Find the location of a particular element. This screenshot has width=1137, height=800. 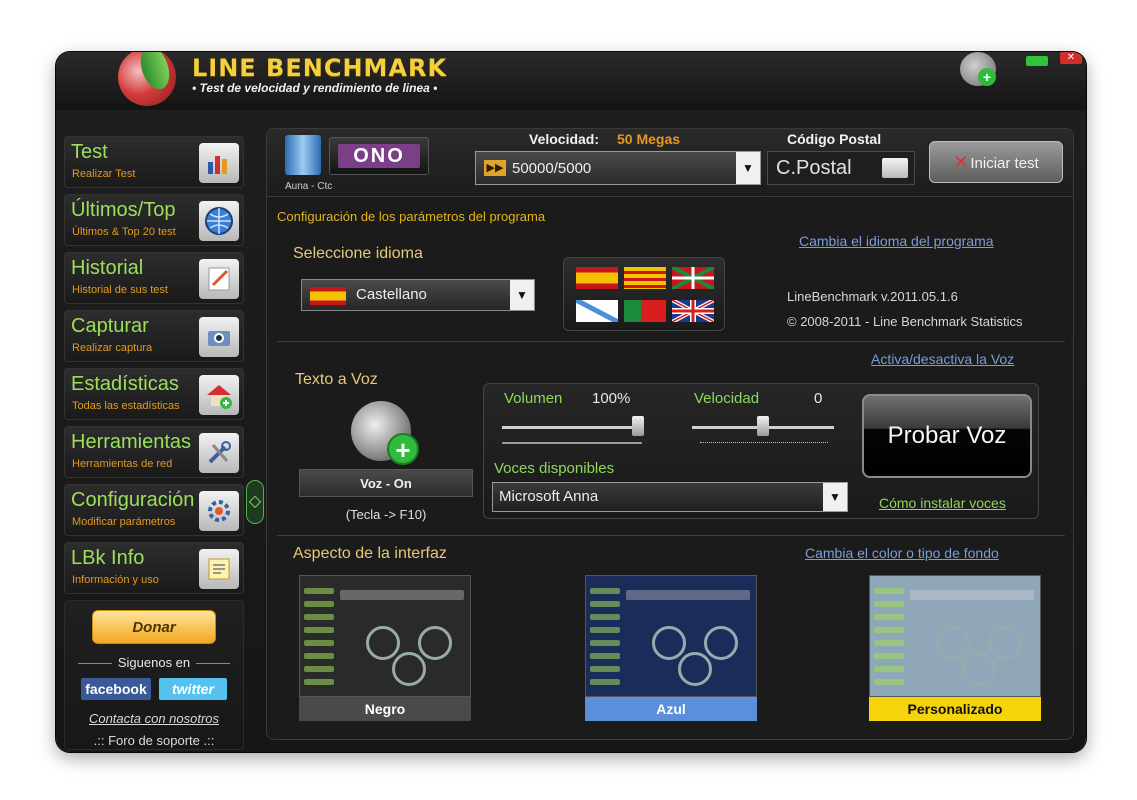

volume-slider-track is located at coordinates (572, 427).